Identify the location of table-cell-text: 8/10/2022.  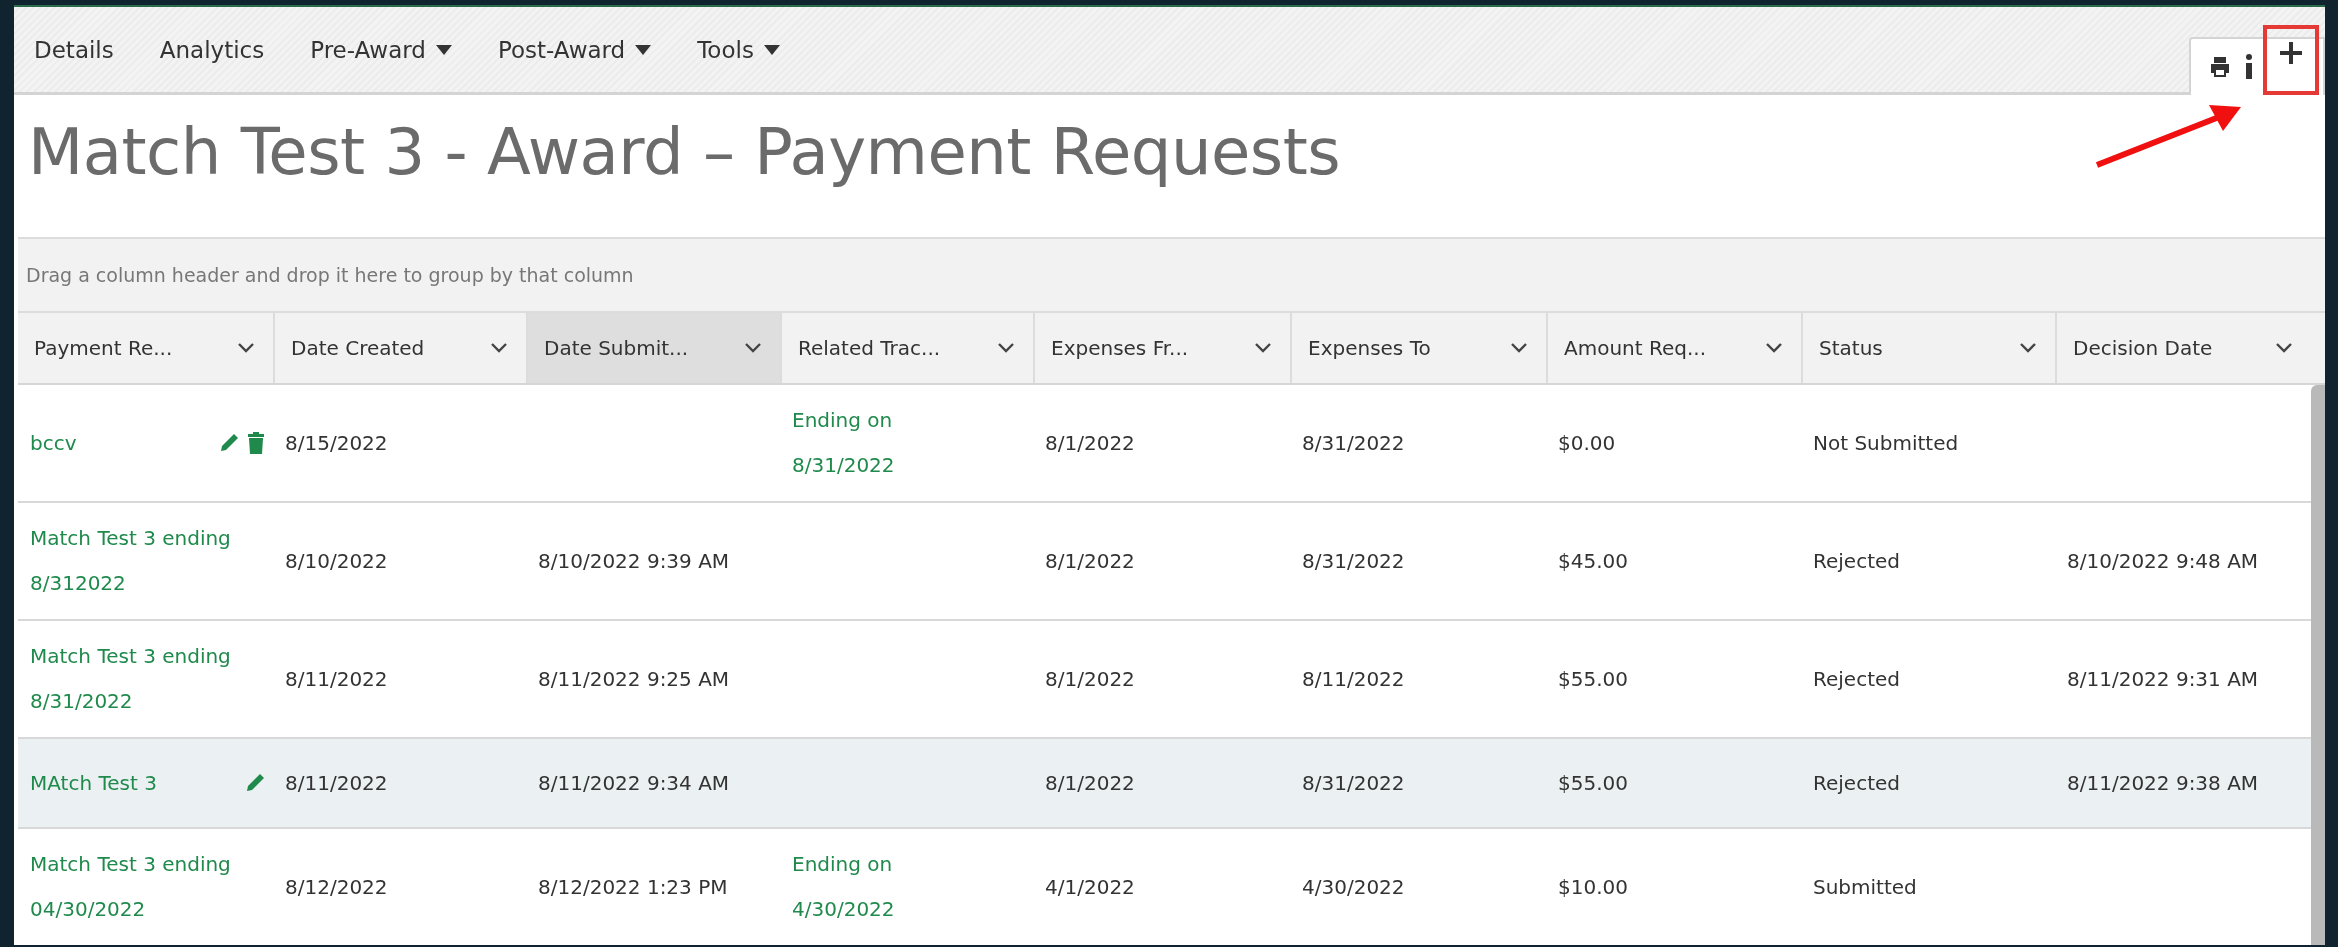
(336, 561).